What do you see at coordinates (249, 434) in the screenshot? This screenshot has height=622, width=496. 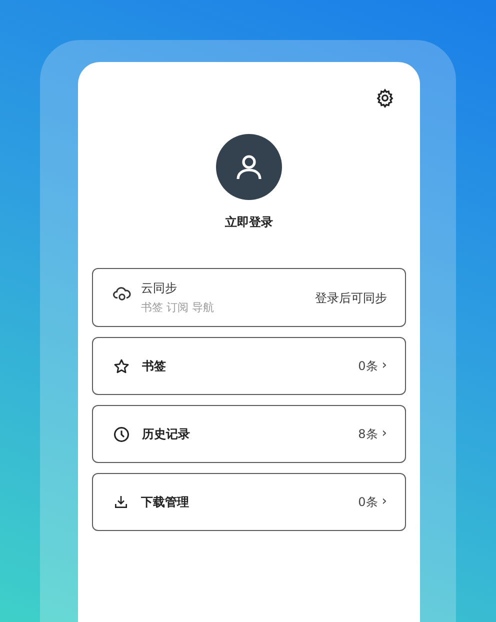 I see `menu-item: 历史记录 8条 ›` at bounding box center [249, 434].